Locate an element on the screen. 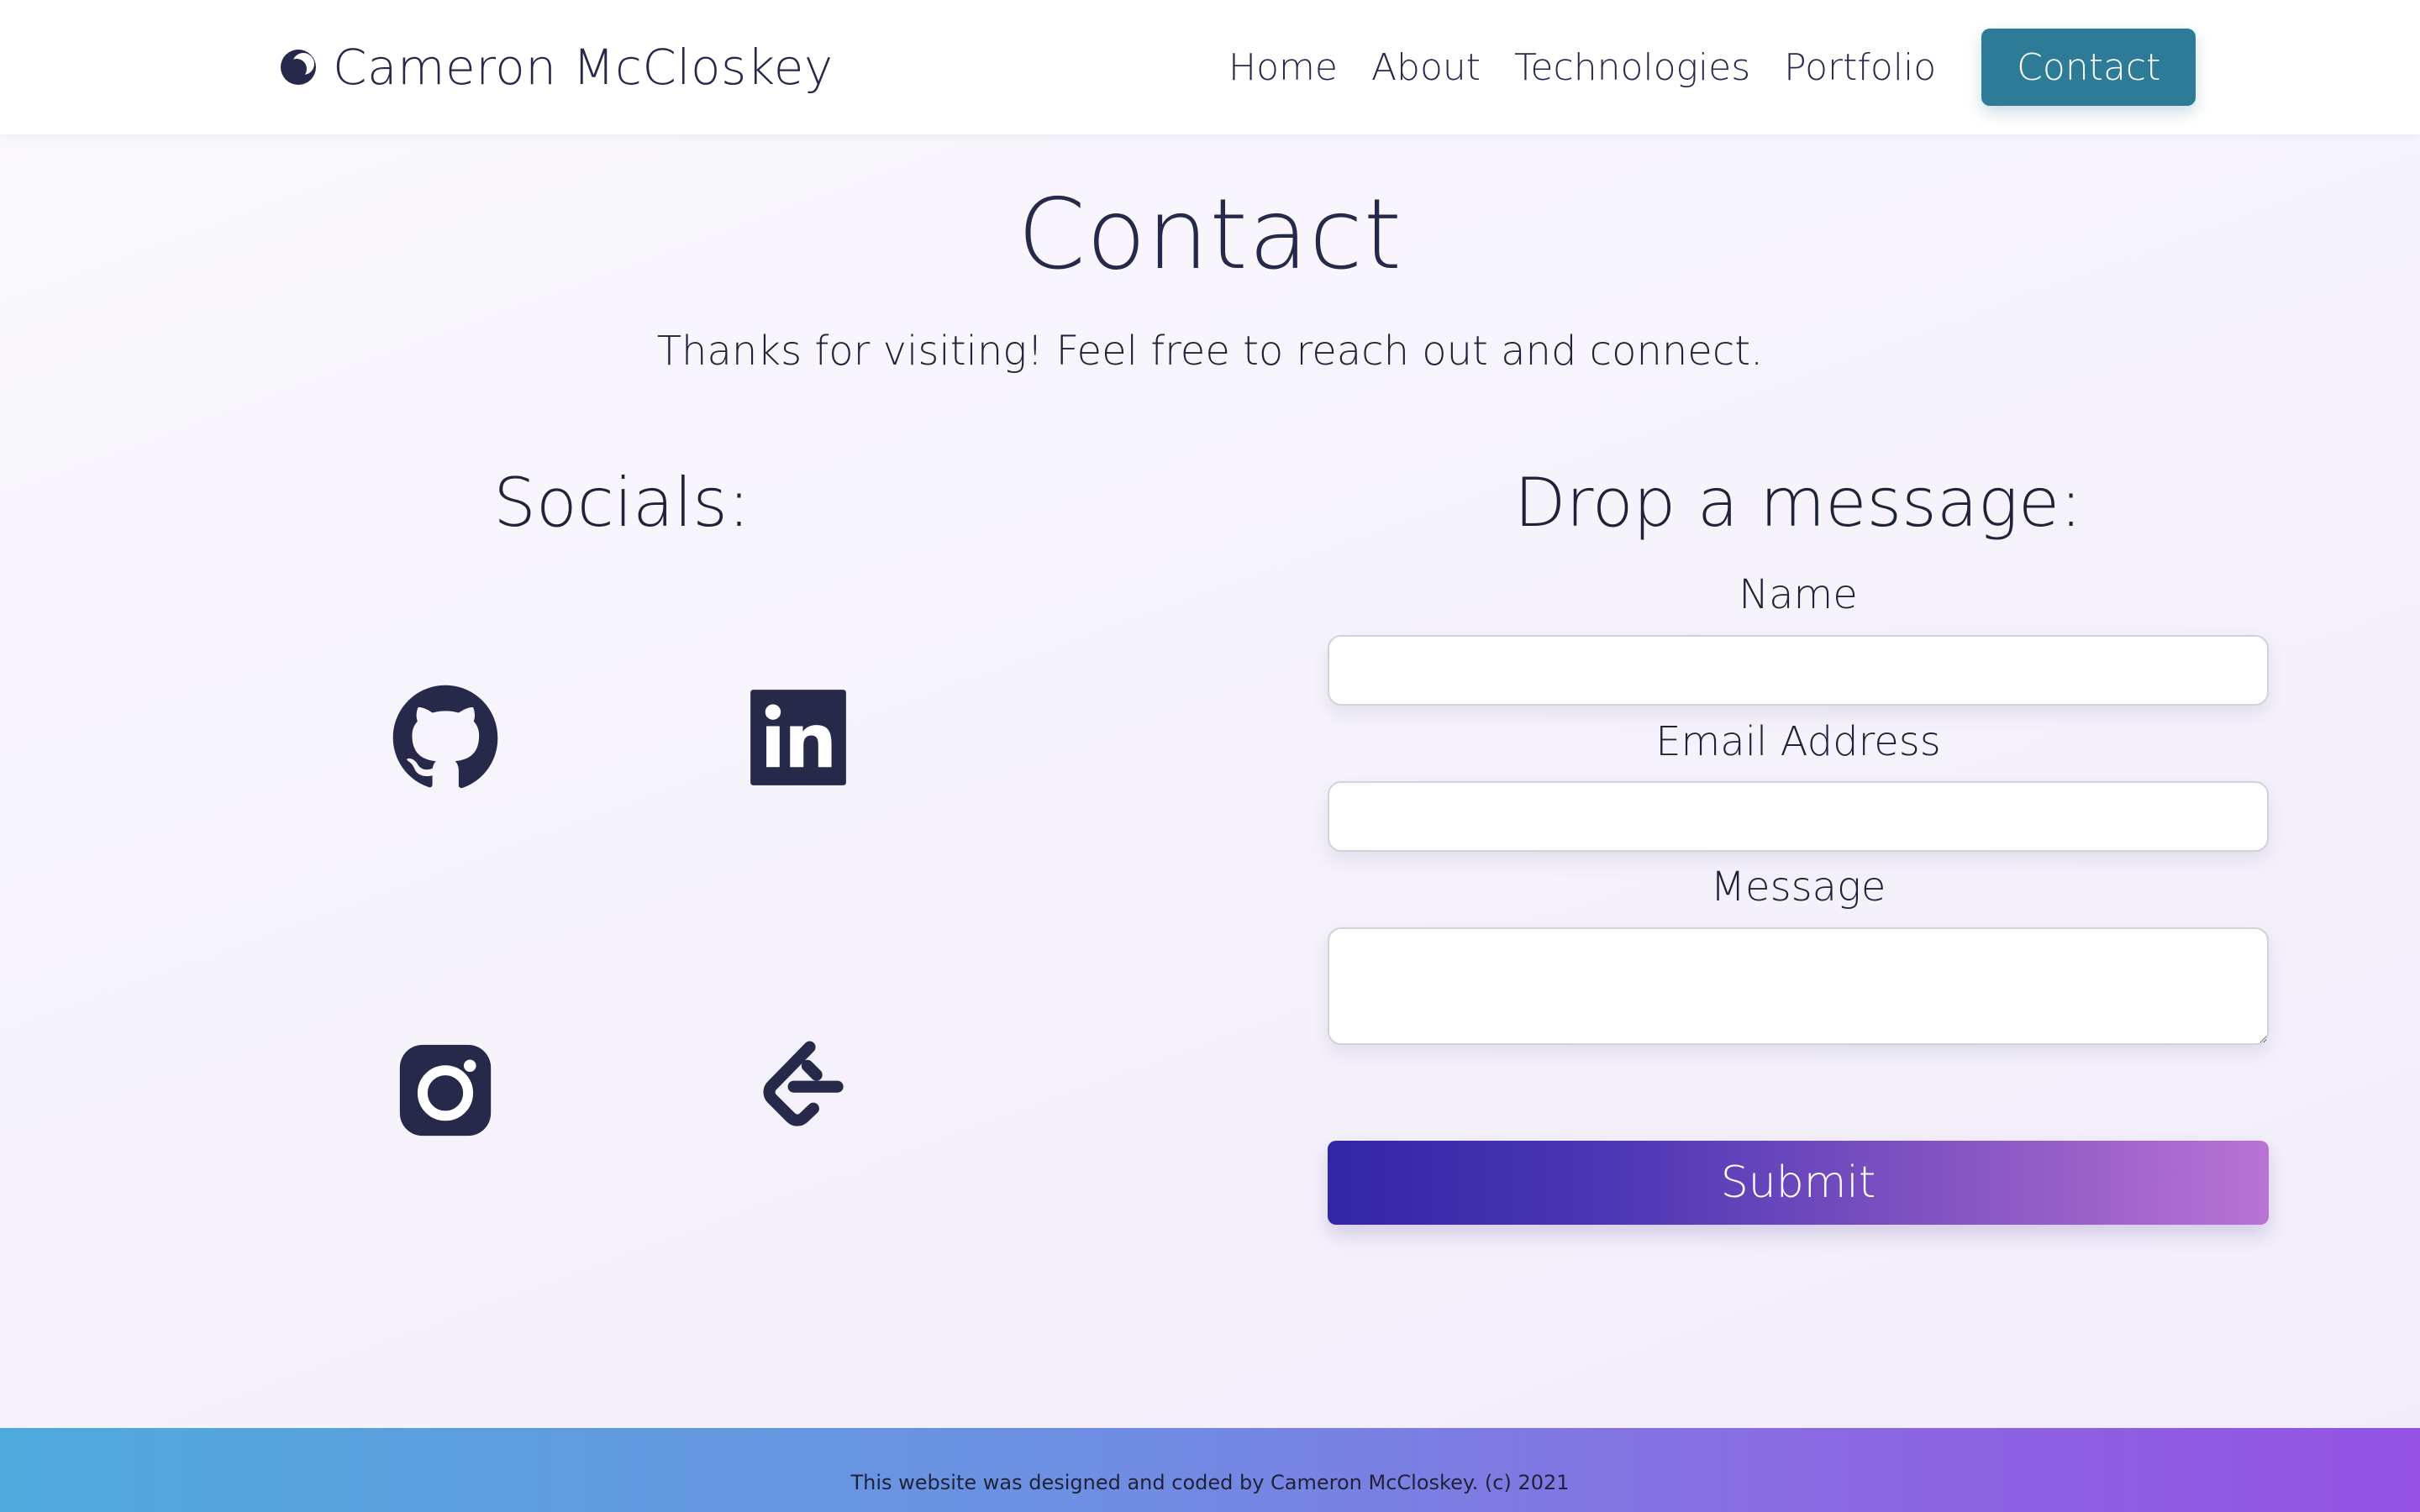 The image size is (2420, 1512). linkedin-icon is located at coordinates (798, 737).